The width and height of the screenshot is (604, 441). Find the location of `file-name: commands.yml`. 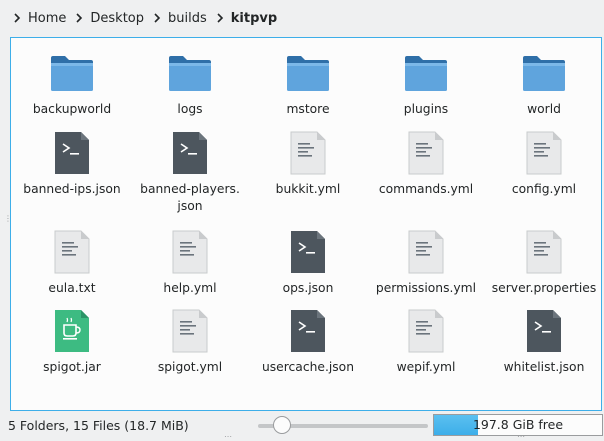

file-name: commands.yml is located at coordinates (426, 189).